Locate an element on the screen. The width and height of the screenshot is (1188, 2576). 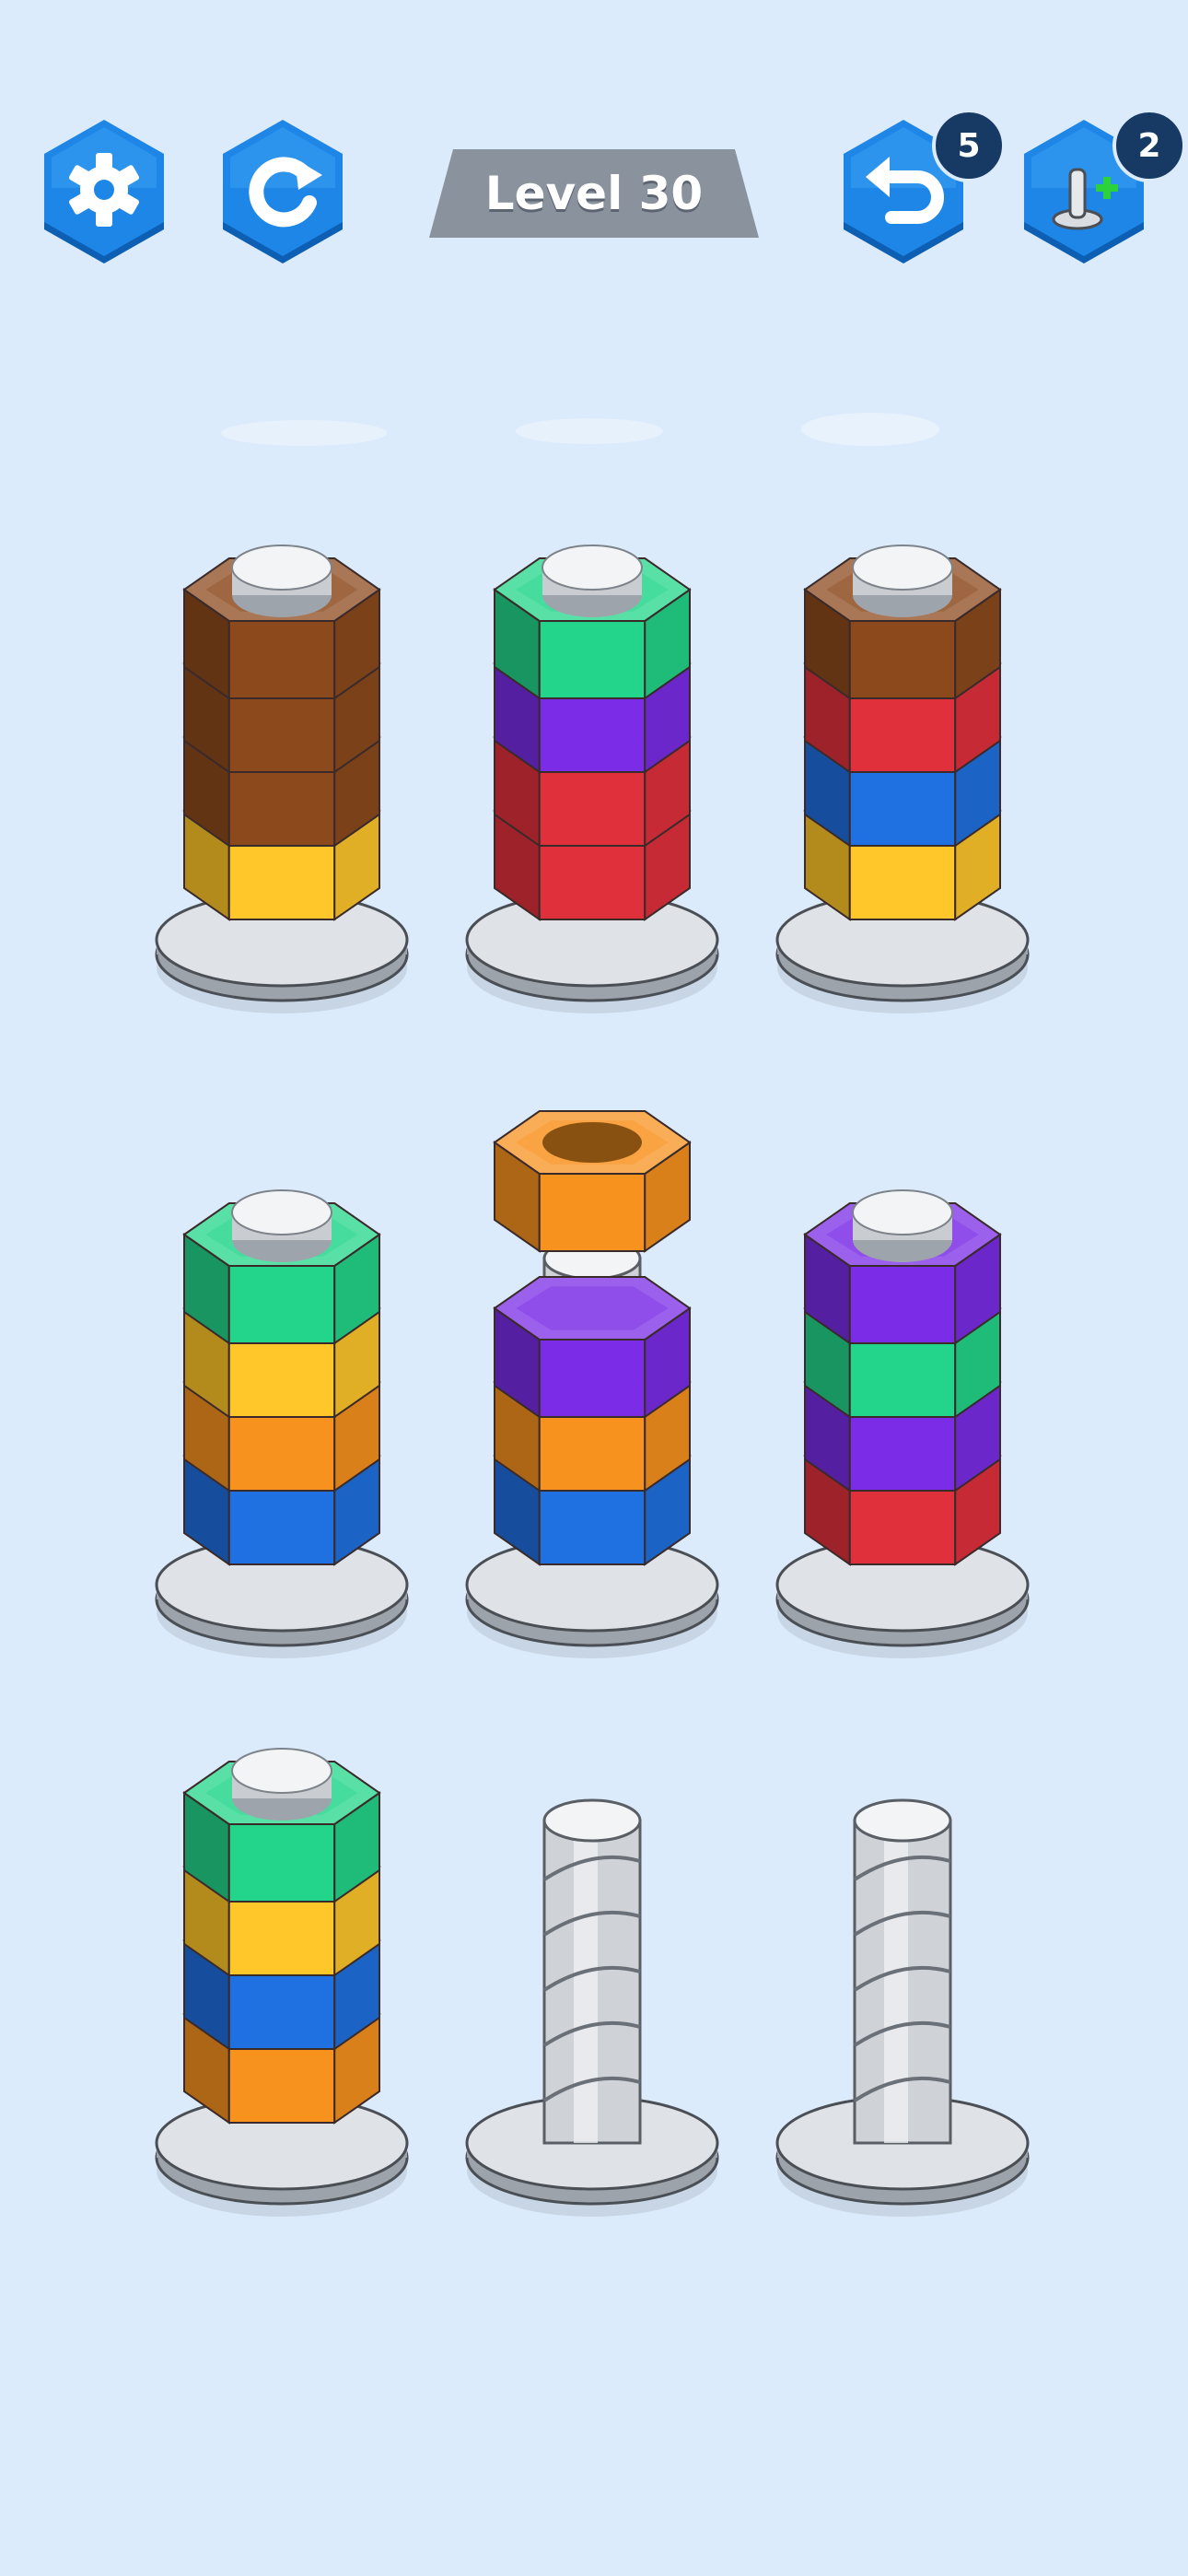
level-banner: Level 30 is located at coordinates (594, 193).